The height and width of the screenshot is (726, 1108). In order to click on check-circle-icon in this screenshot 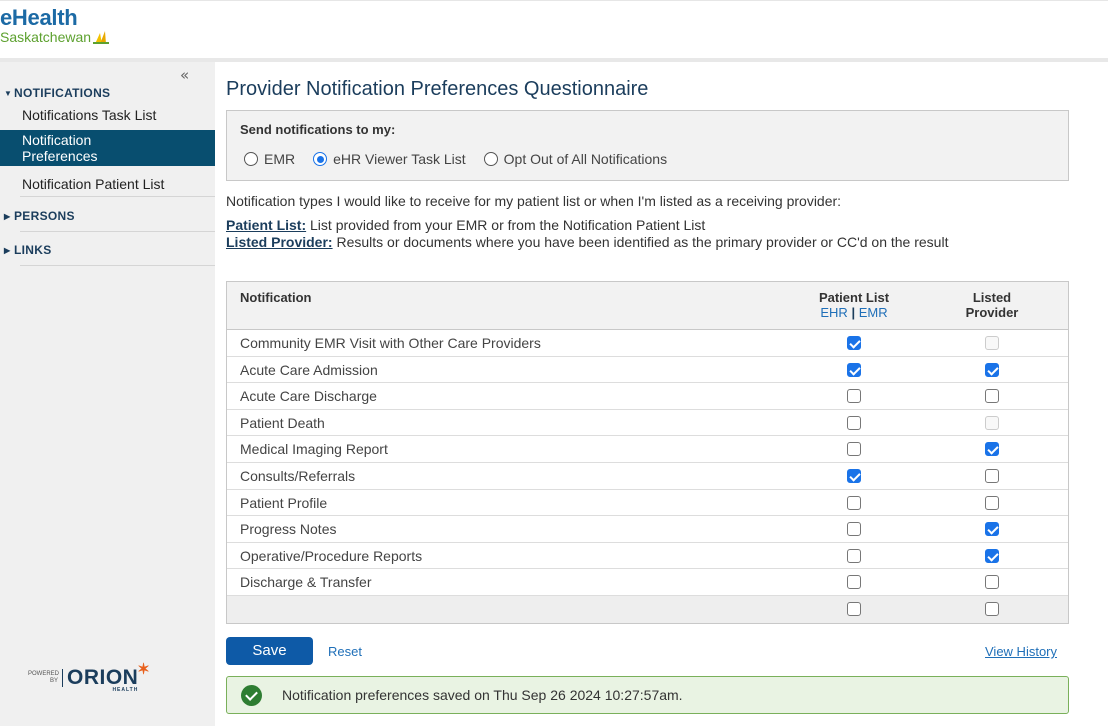, I will do `click(251, 695)`.